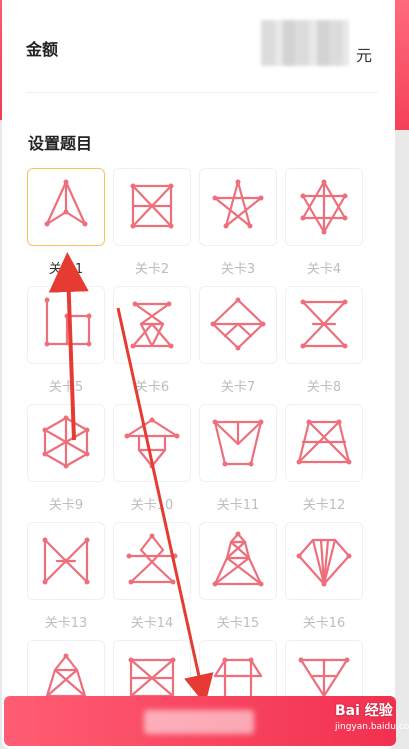  I want to click on level-label: 关卡15, so click(238, 623).